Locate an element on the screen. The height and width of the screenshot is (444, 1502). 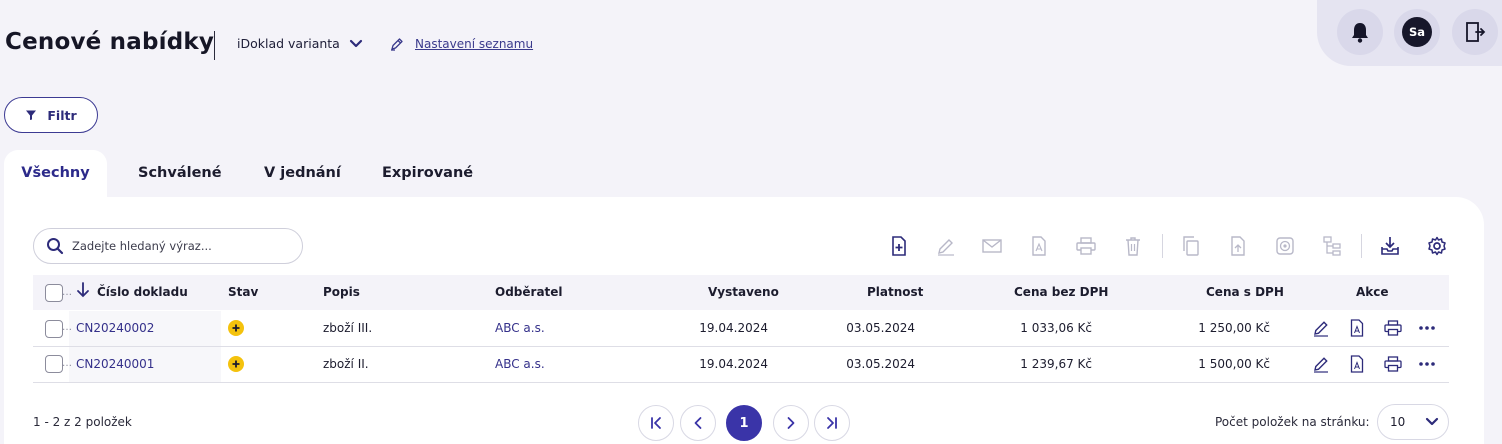
download-icon is located at coordinates (1390, 246).